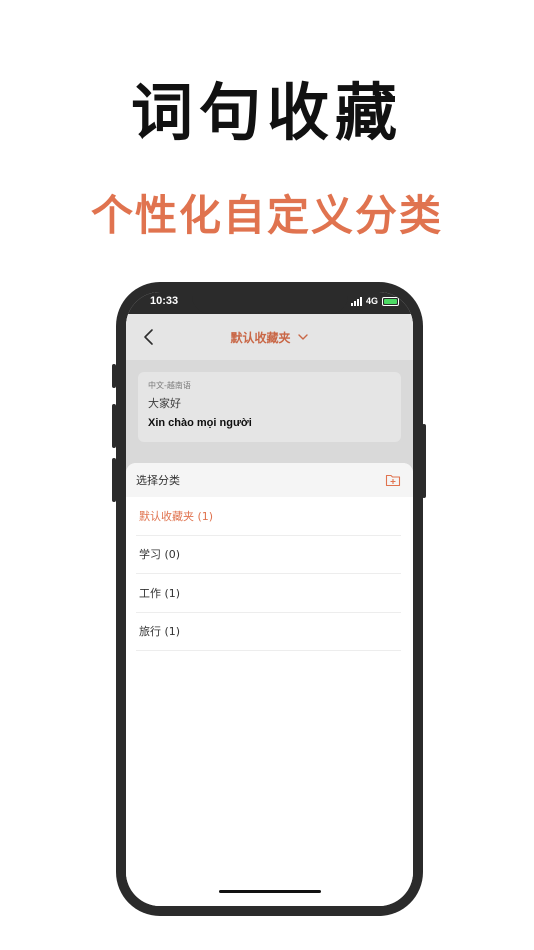 This screenshot has height=950, width=534. What do you see at coordinates (356, 301) in the screenshot?
I see `signal-icon` at bounding box center [356, 301].